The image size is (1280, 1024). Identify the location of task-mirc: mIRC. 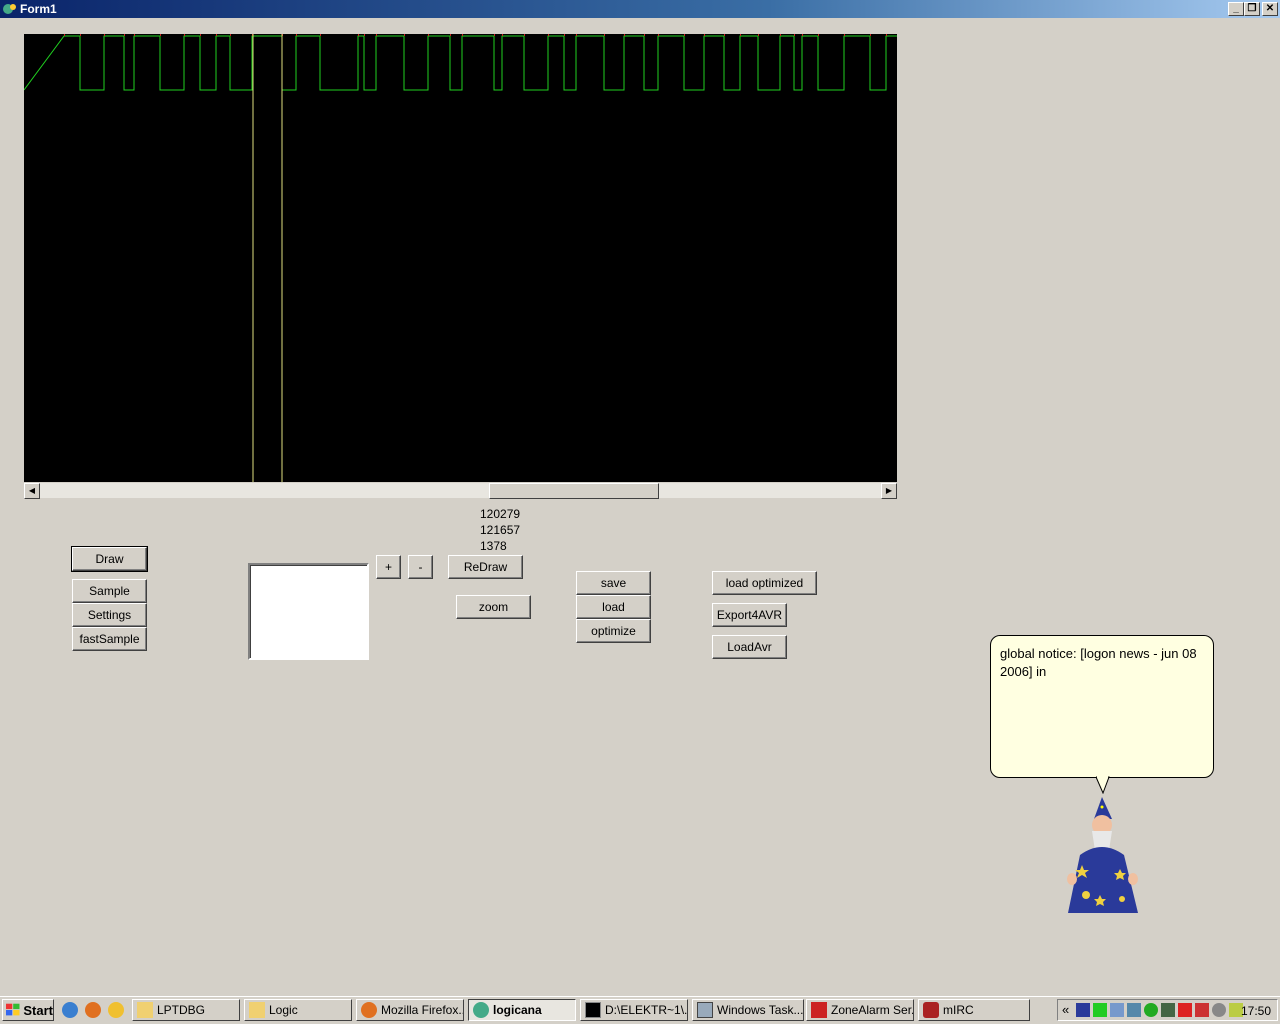
(974, 1010).